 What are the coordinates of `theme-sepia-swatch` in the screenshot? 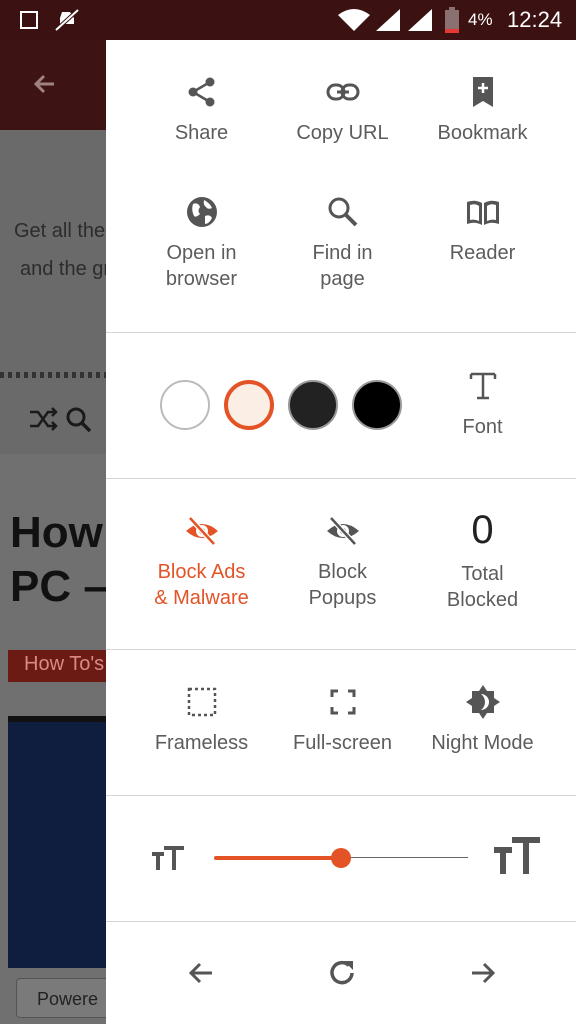 It's located at (249, 405).